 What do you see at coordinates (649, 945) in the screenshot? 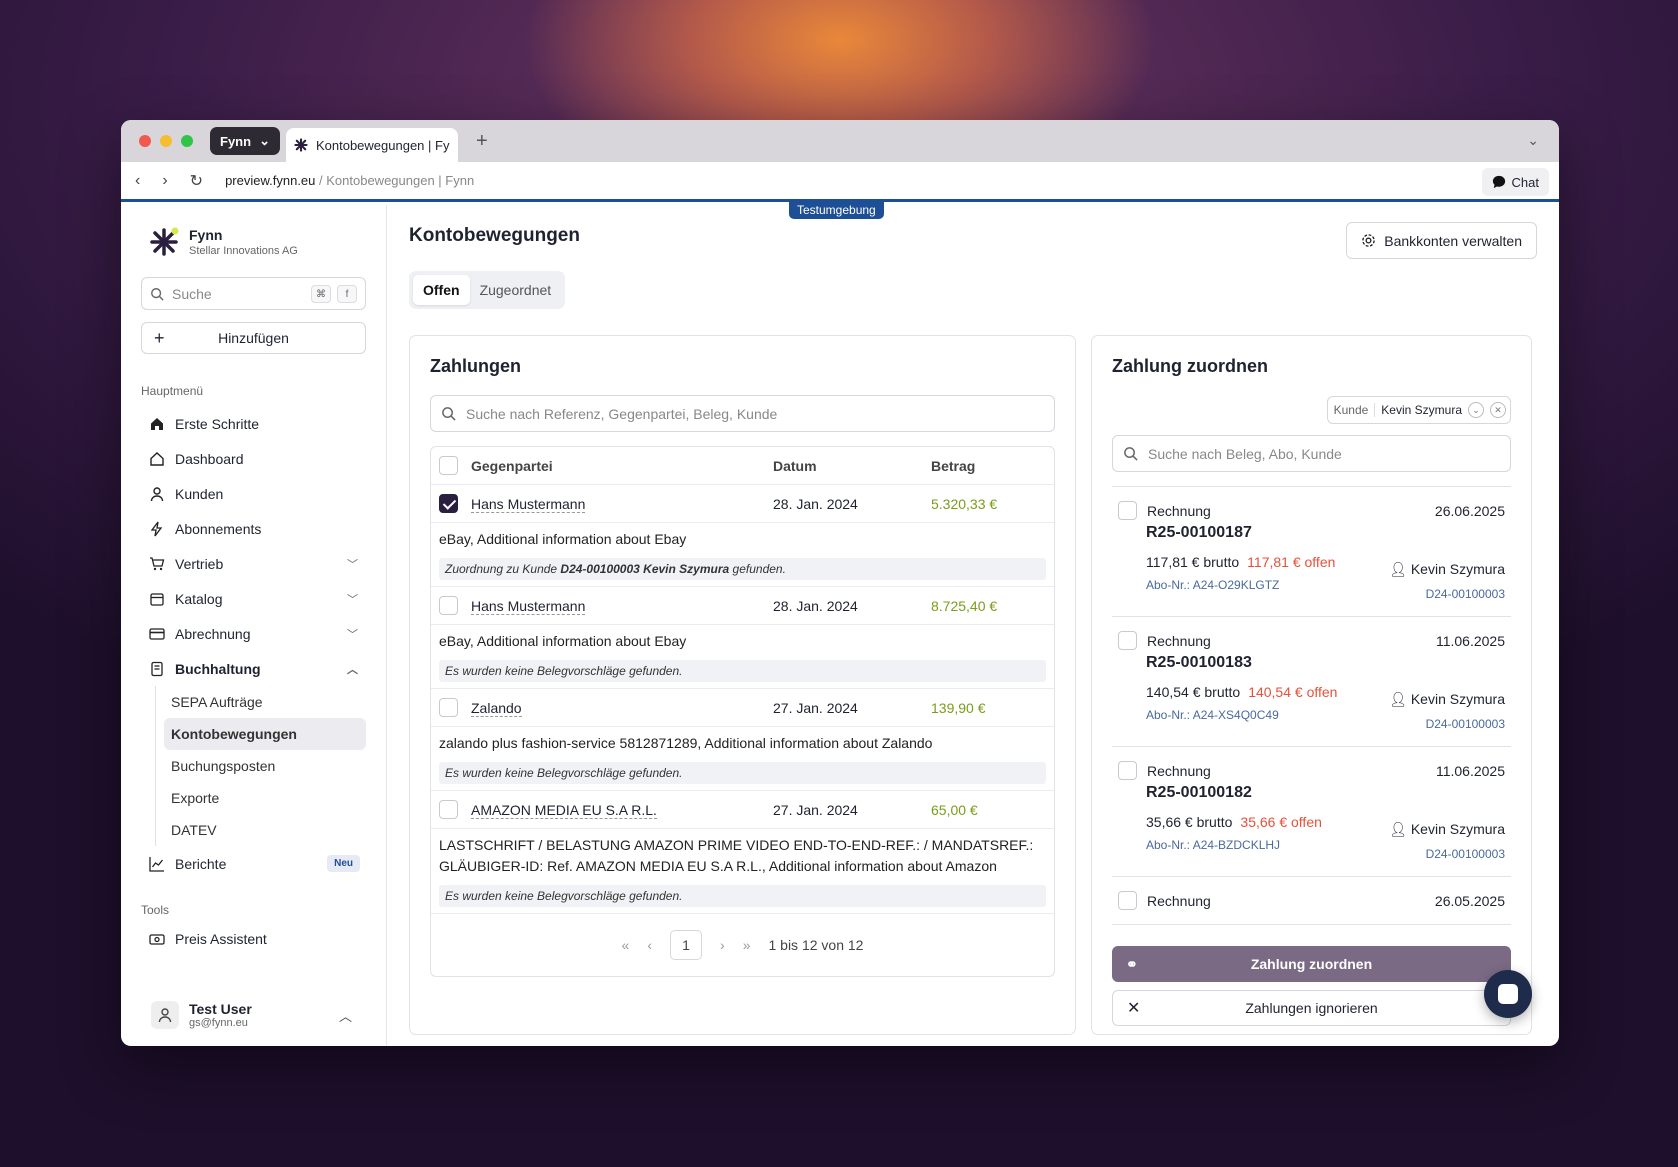
I see `prev-page-icon: ‹` at bounding box center [649, 945].